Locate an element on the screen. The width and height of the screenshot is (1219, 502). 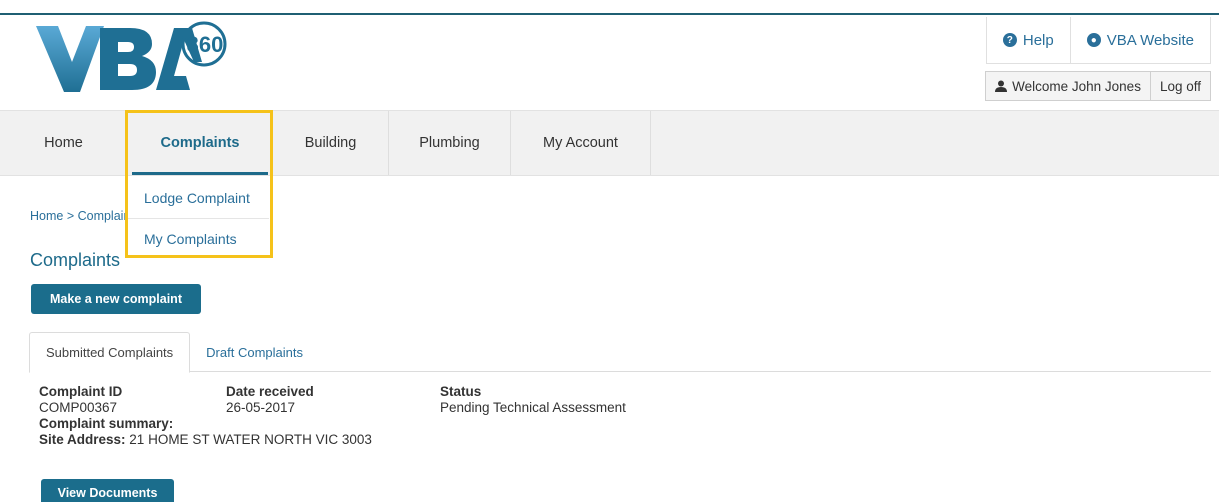
status-header: Status is located at coordinates (461, 391).